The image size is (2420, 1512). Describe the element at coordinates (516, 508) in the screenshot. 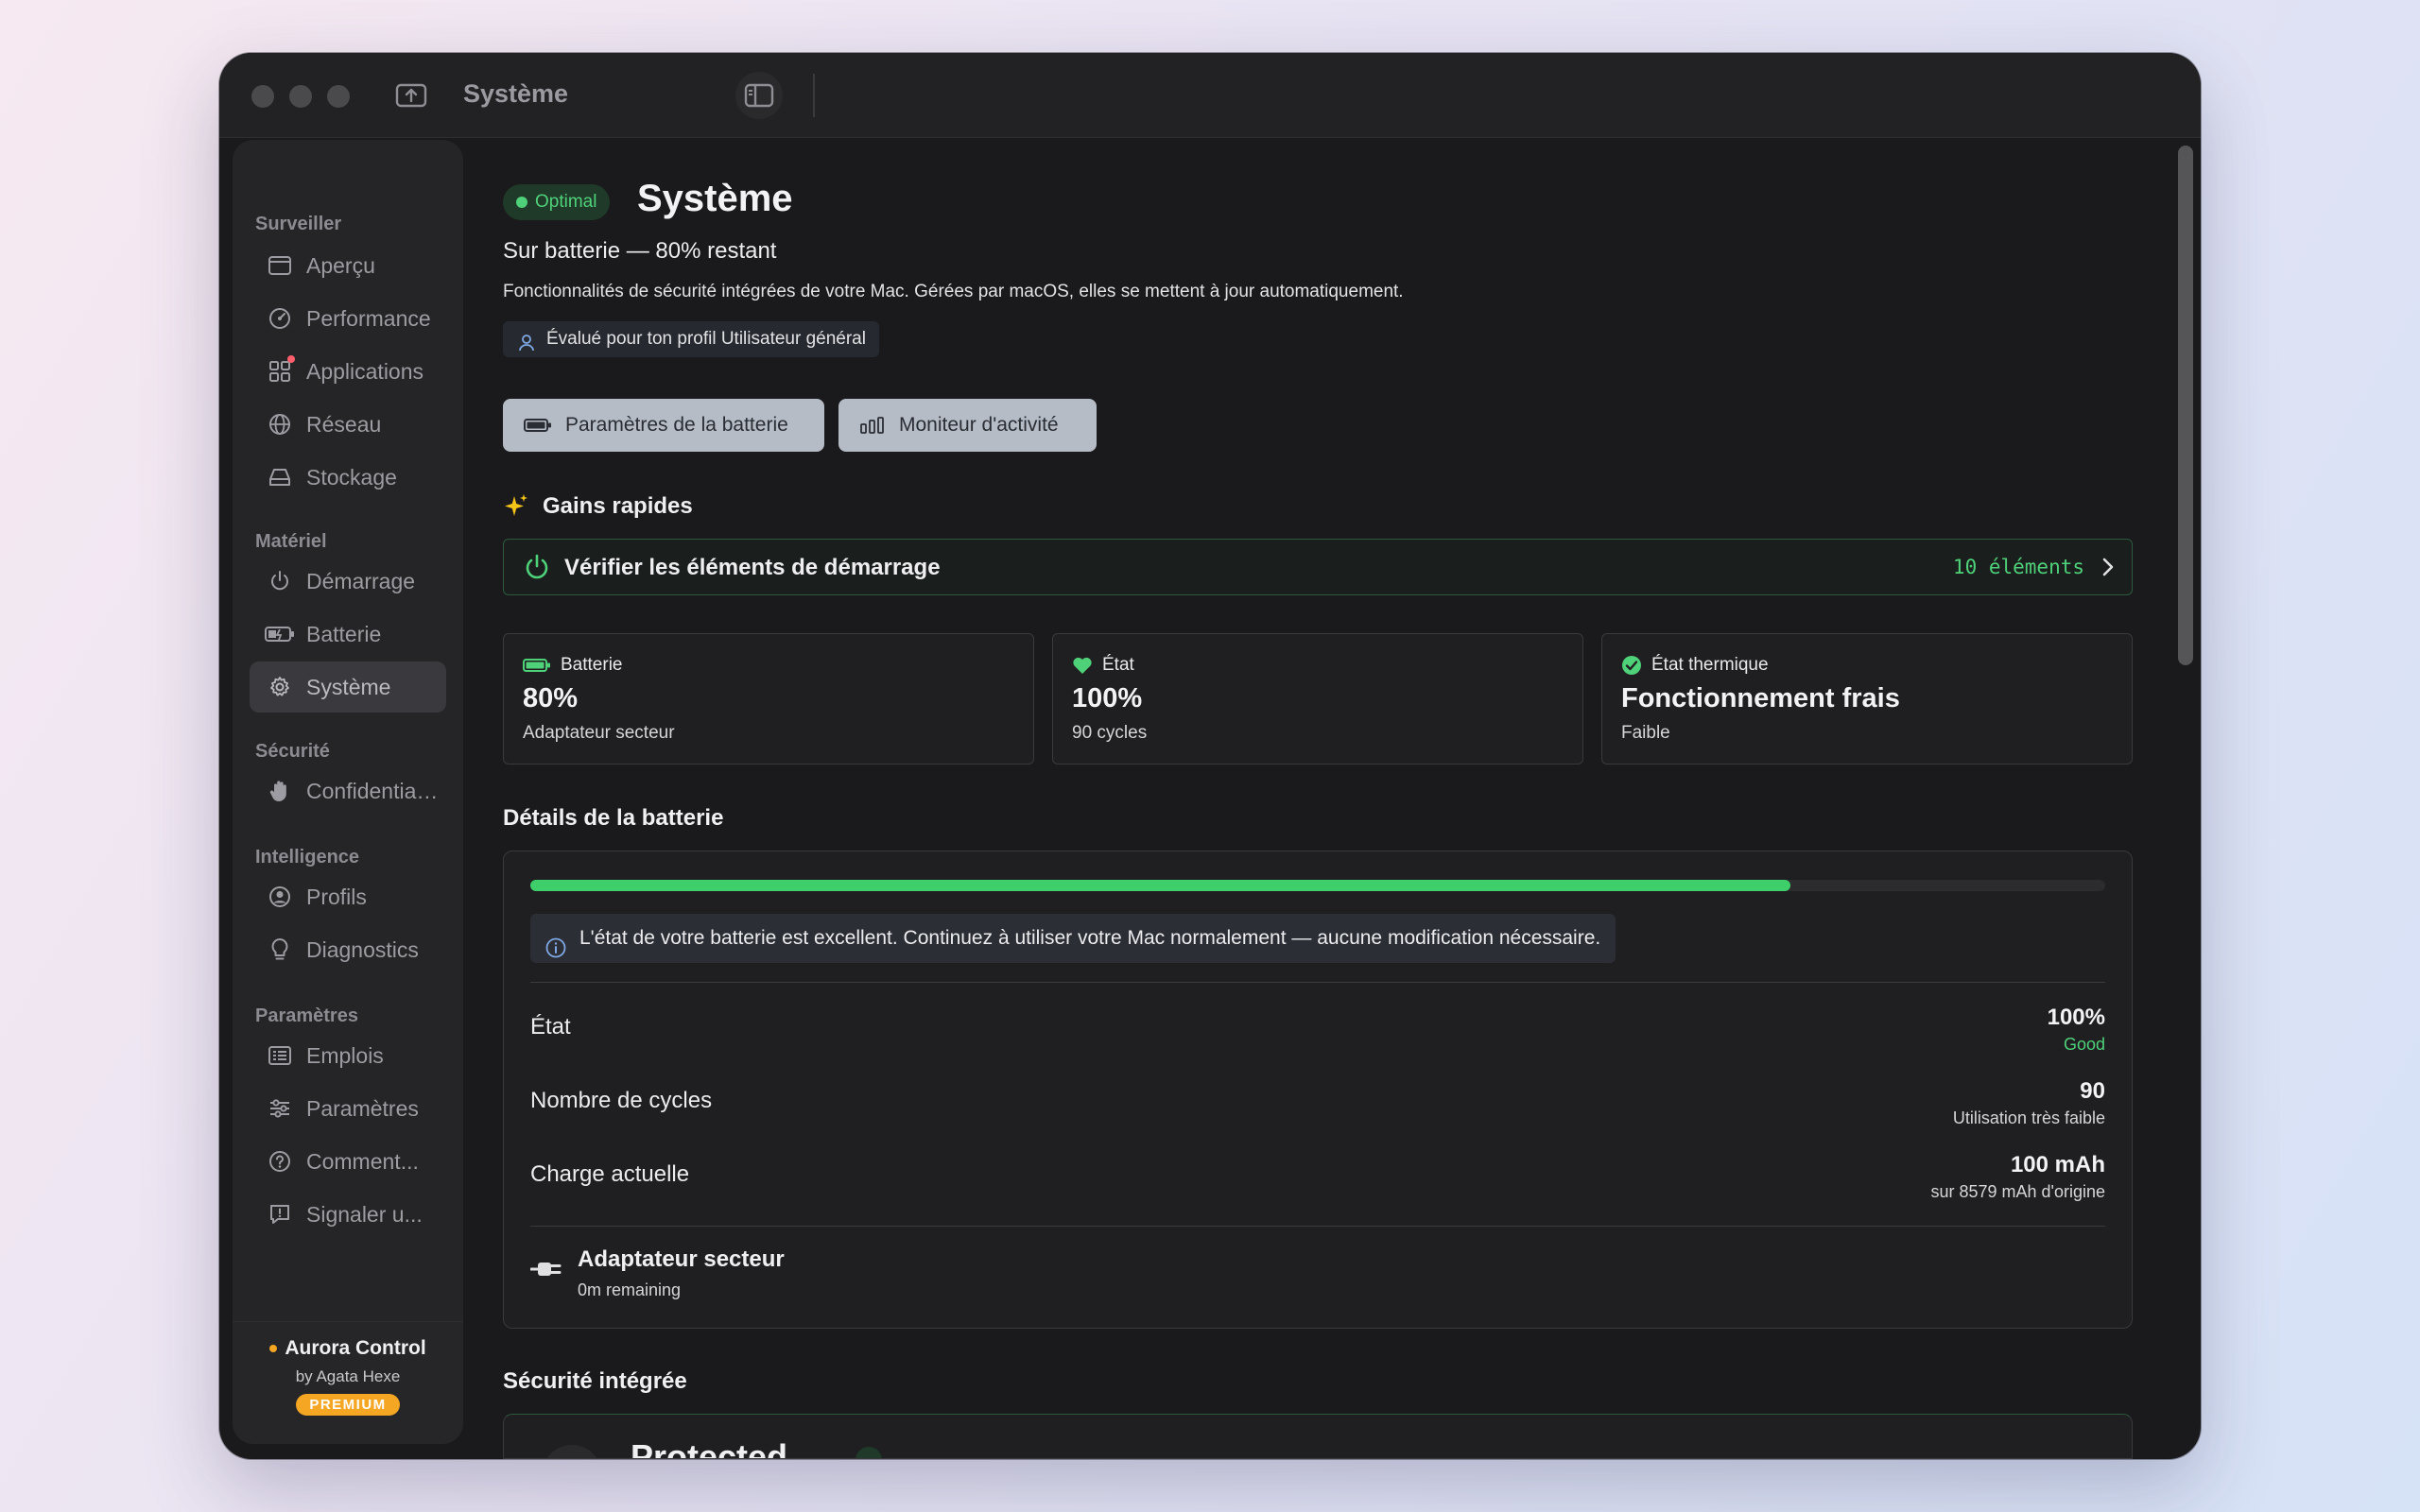

I see `sparkles-icon` at that location.